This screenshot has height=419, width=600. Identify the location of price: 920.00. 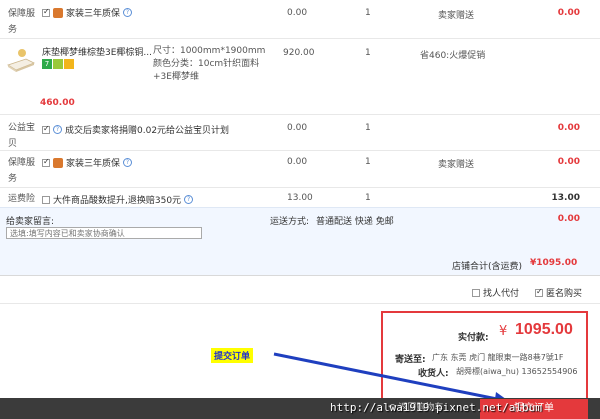
(299, 53).